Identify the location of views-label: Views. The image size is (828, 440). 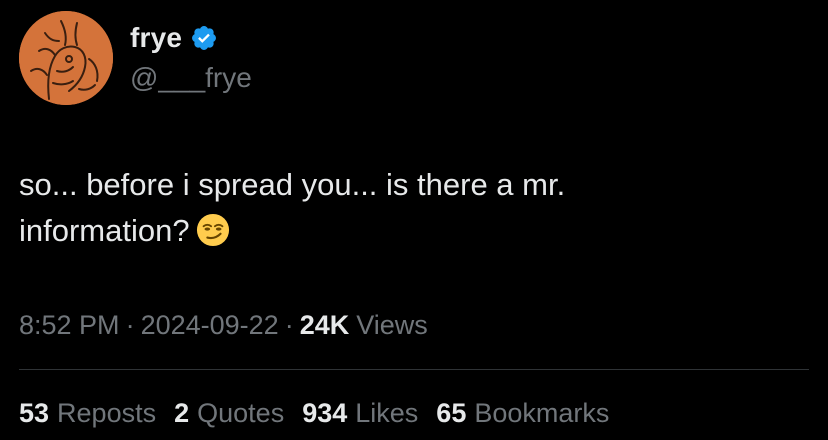
(392, 325).